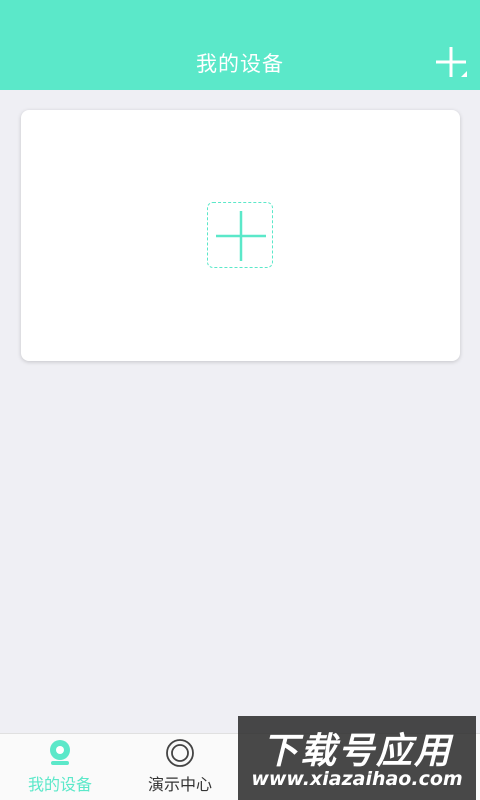 This screenshot has height=800, width=480. I want to click on tab-demo-center: 演示中心, so click(180, 767).